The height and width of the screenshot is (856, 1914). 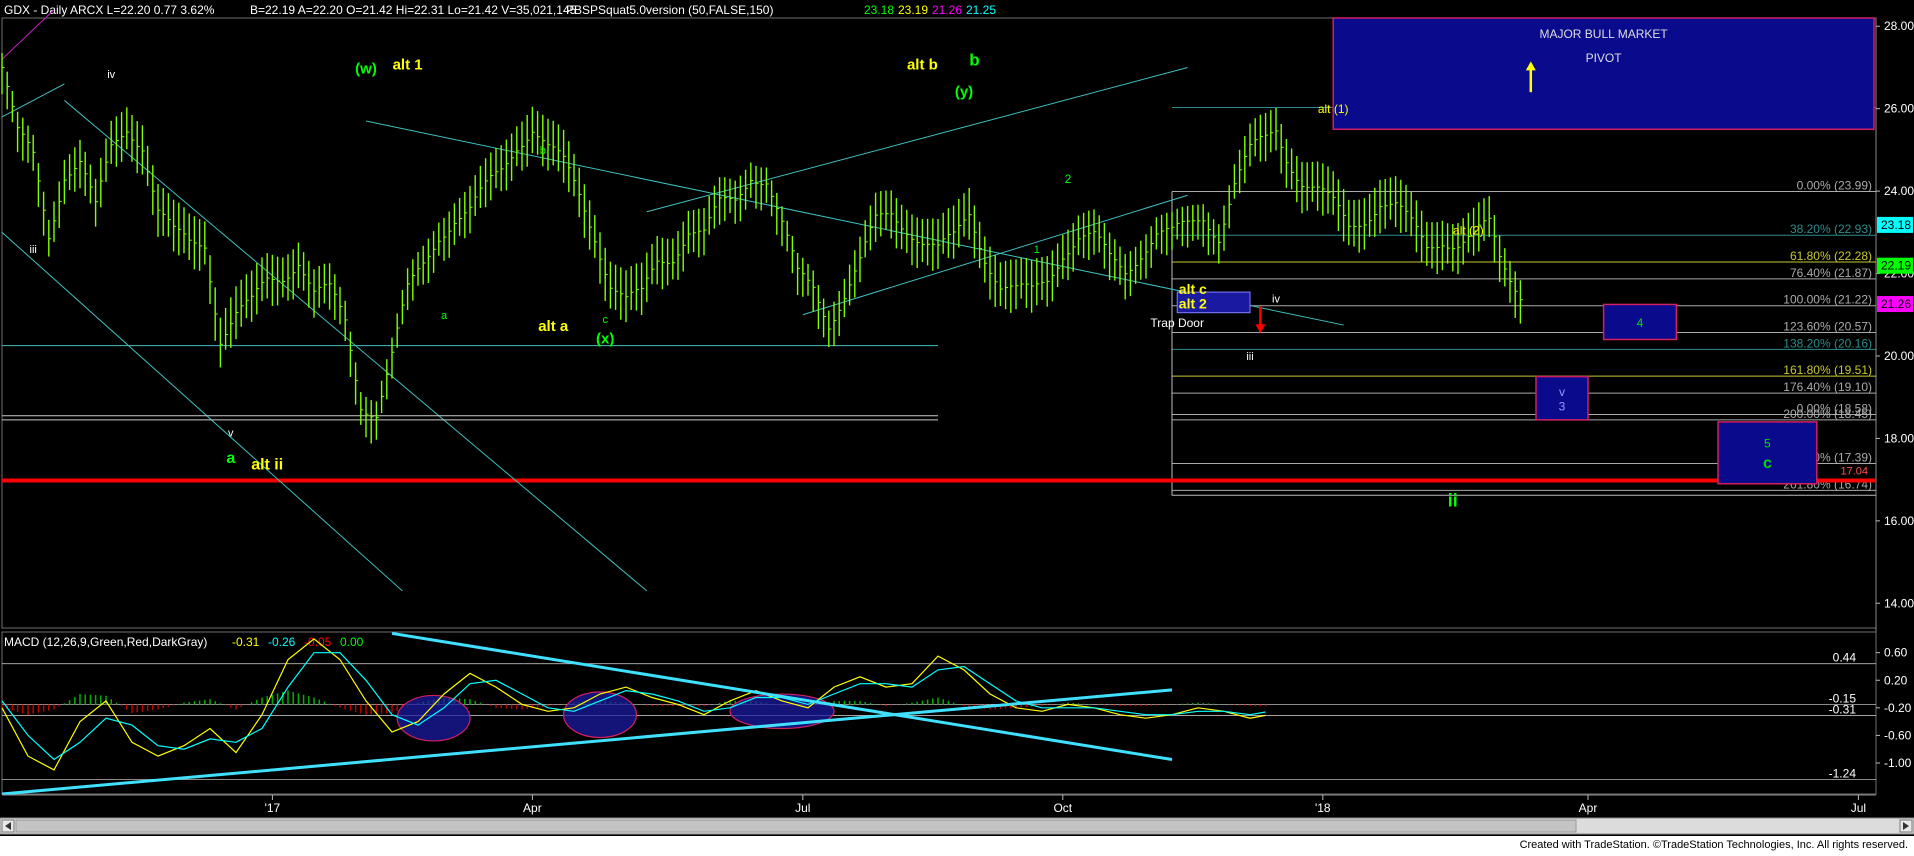 What do you see at coordinates (352, 642) in the screenshot?
I see `macd-value-4: 0.00` at bounding box center [352, 642].